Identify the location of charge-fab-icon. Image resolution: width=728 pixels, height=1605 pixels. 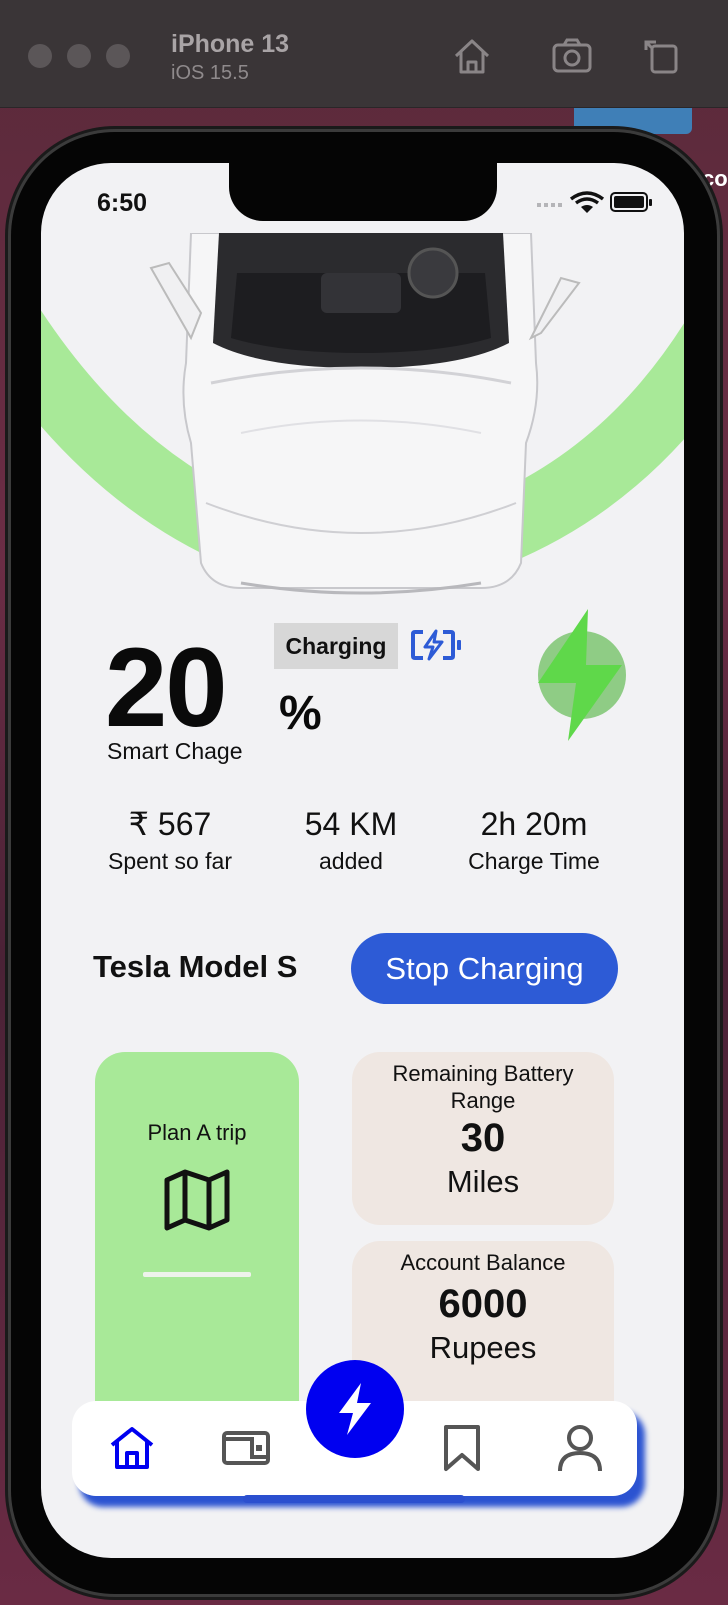
(355, 1409).